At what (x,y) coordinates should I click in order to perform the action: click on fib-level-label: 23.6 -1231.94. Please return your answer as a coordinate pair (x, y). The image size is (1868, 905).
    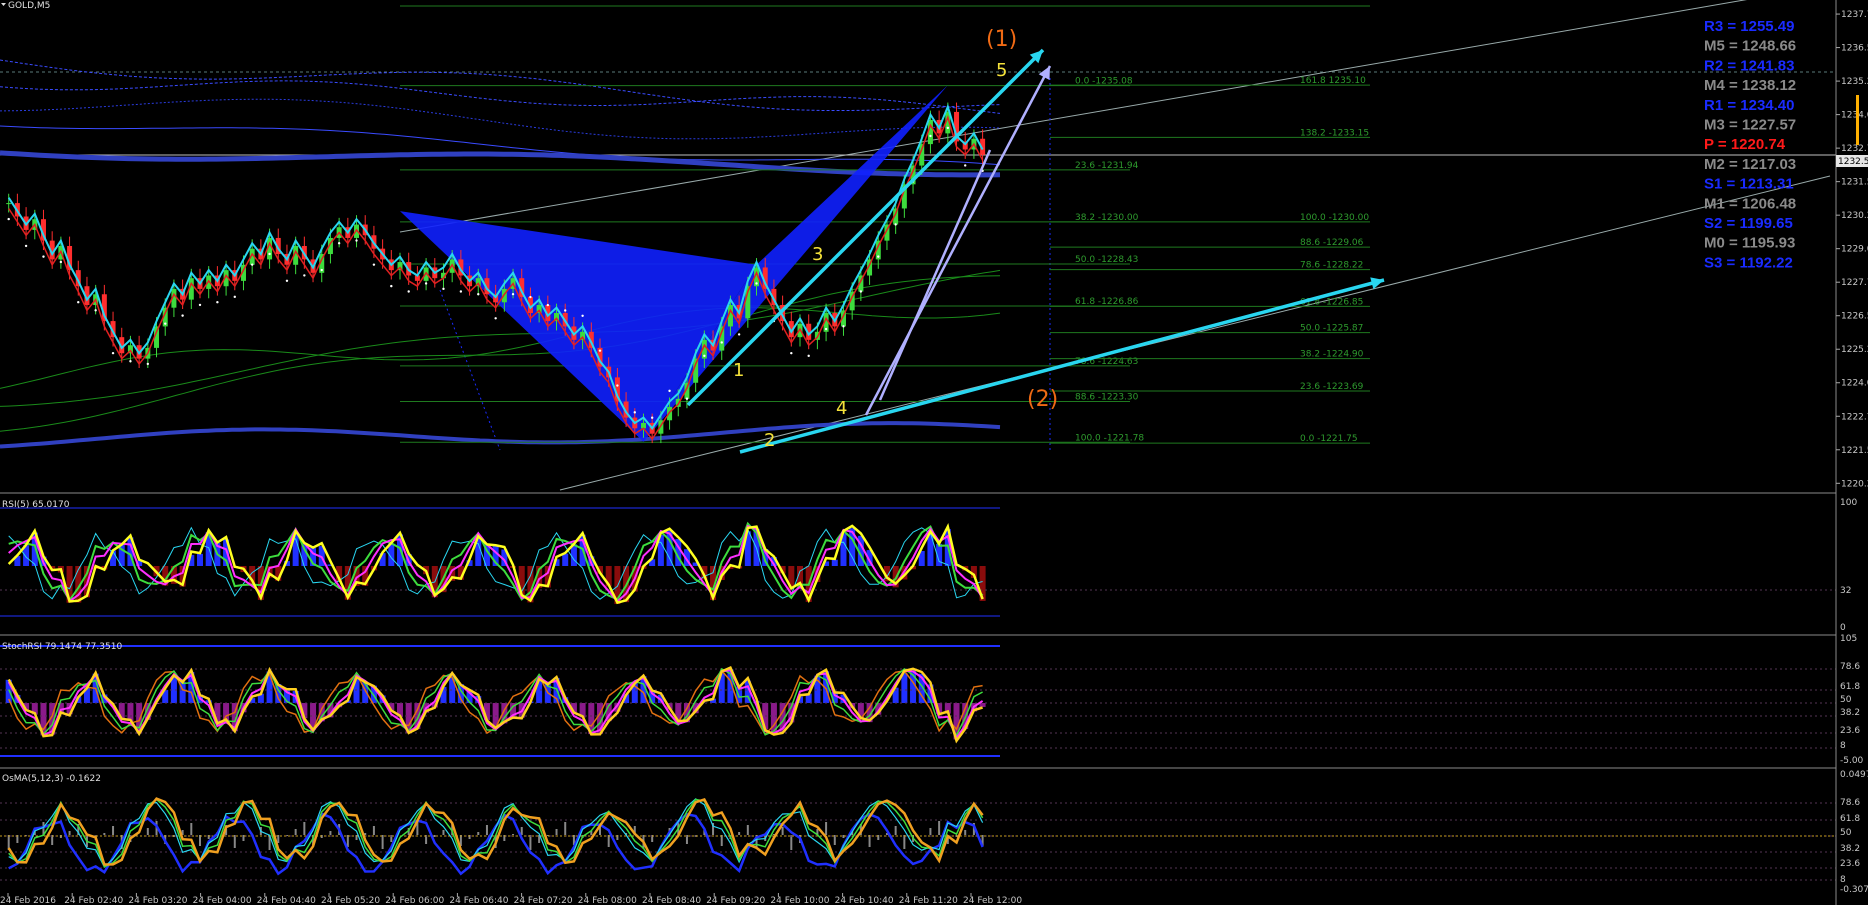
    Looking at the image, I should click on (1107, 166).